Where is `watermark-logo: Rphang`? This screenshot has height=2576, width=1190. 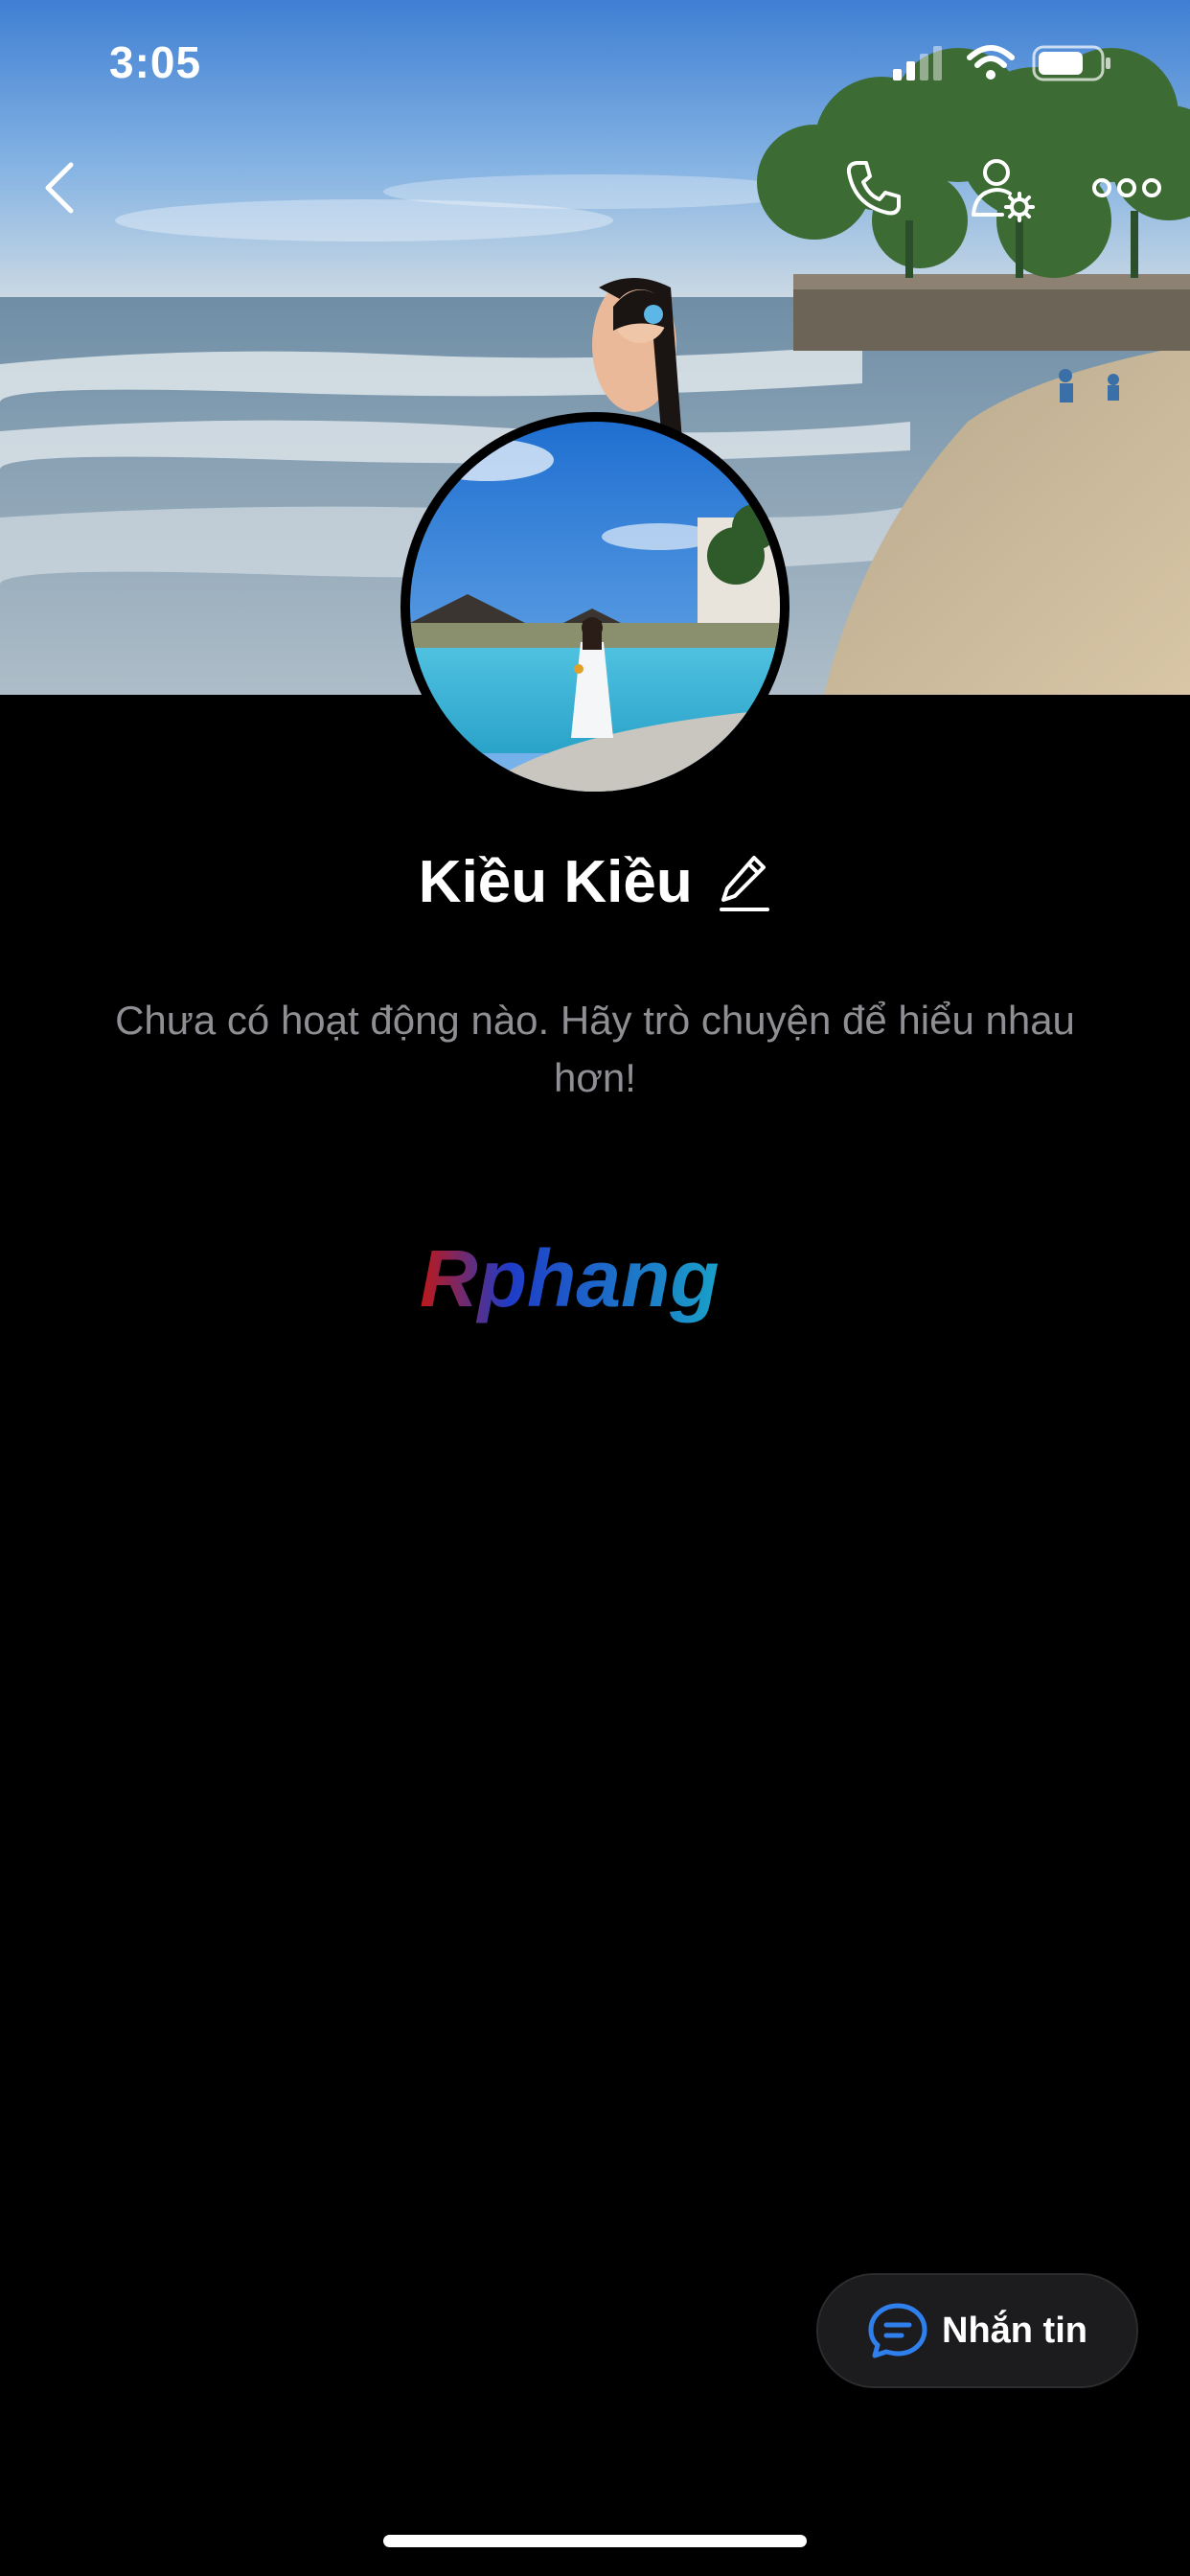
watermark-logo: Rphang is located at coordinates (599, 1284).